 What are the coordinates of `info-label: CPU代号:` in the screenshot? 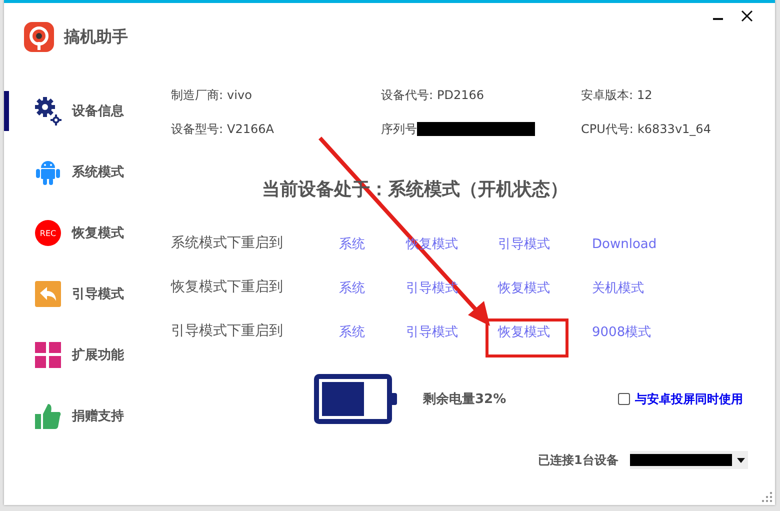 It's located at (607, 129).